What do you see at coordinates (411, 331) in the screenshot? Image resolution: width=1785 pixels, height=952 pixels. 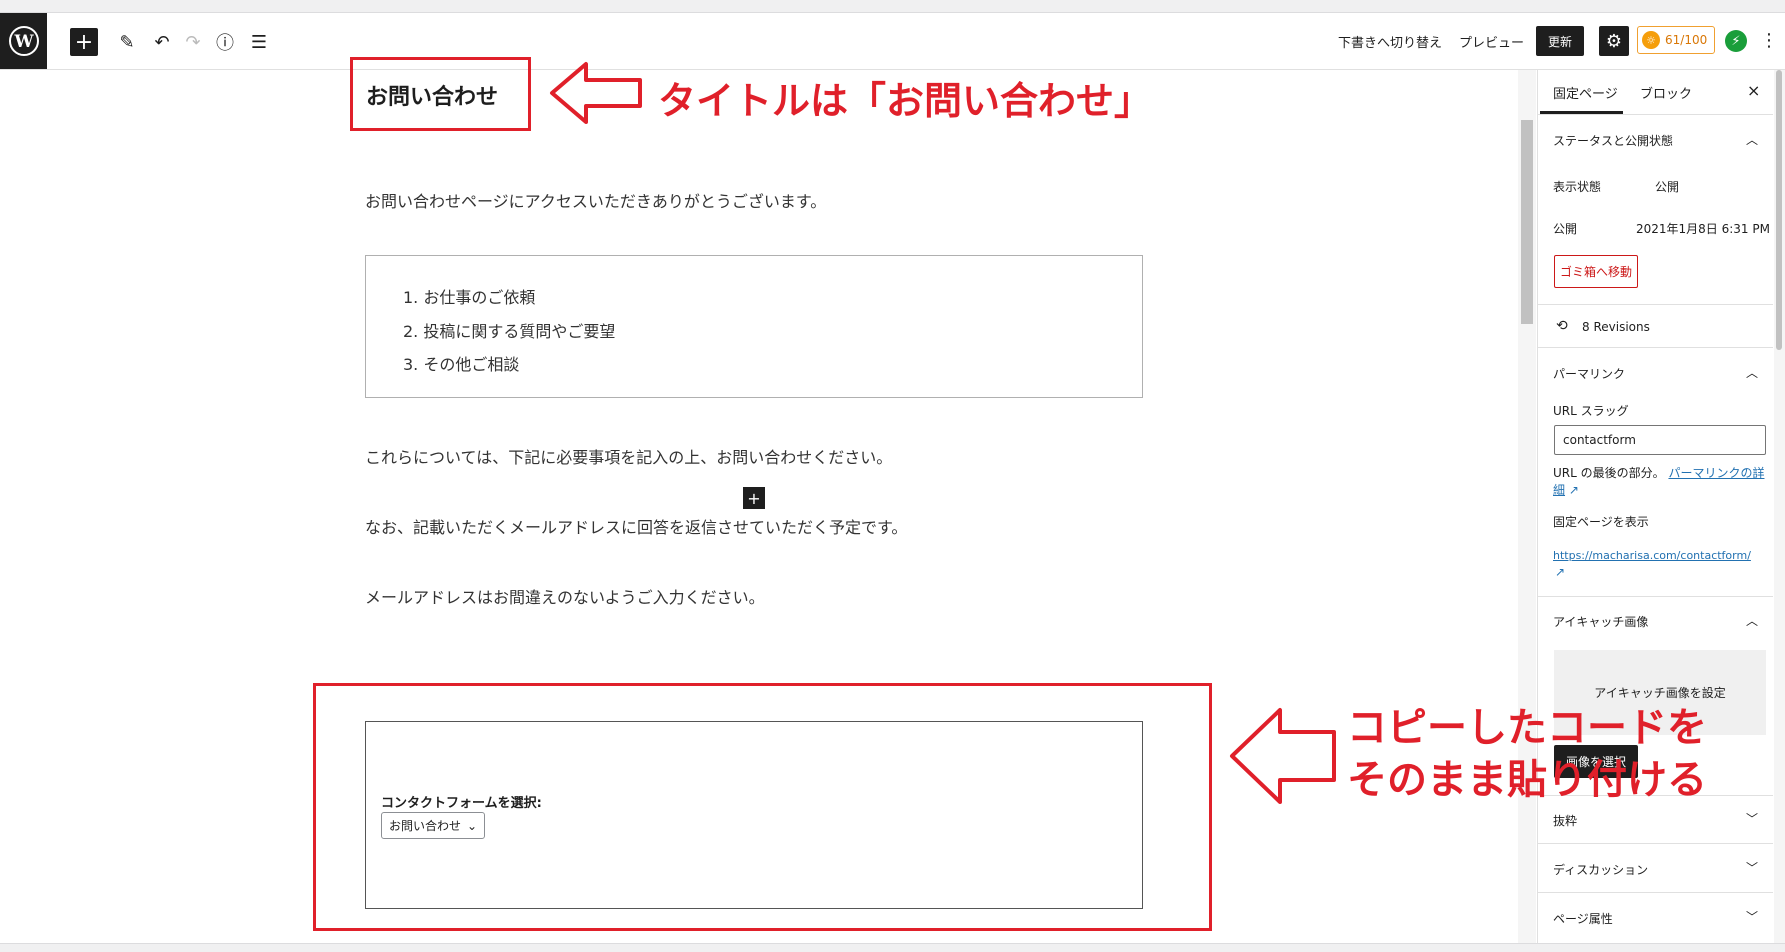 I see `list-number: 2.` at bounding box center [411, 331].